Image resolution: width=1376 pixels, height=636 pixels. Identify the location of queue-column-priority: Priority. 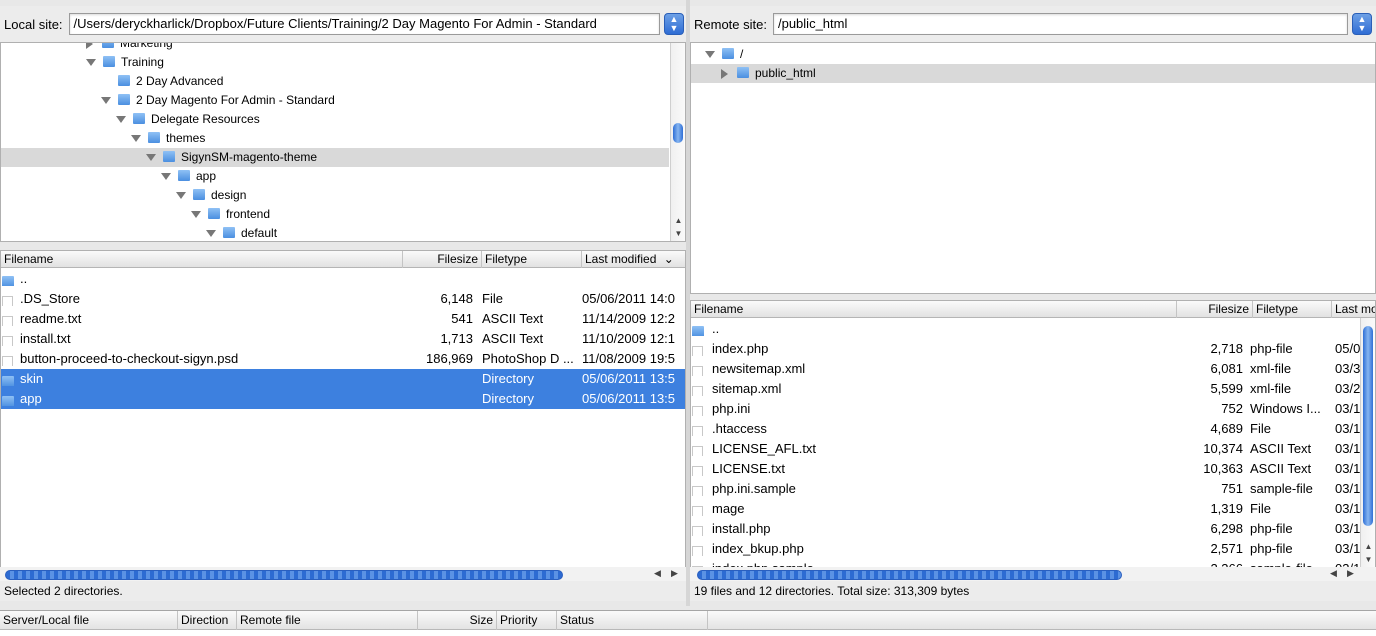
(527, 620).